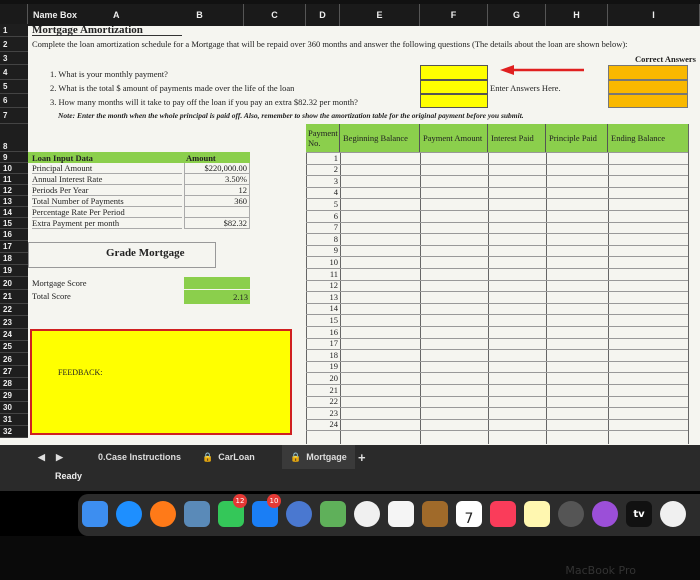  What do you see at coordinates (322, 354) in the screenshot?
I see `payment-number-cell: 18` at bounding box center [322, 354].